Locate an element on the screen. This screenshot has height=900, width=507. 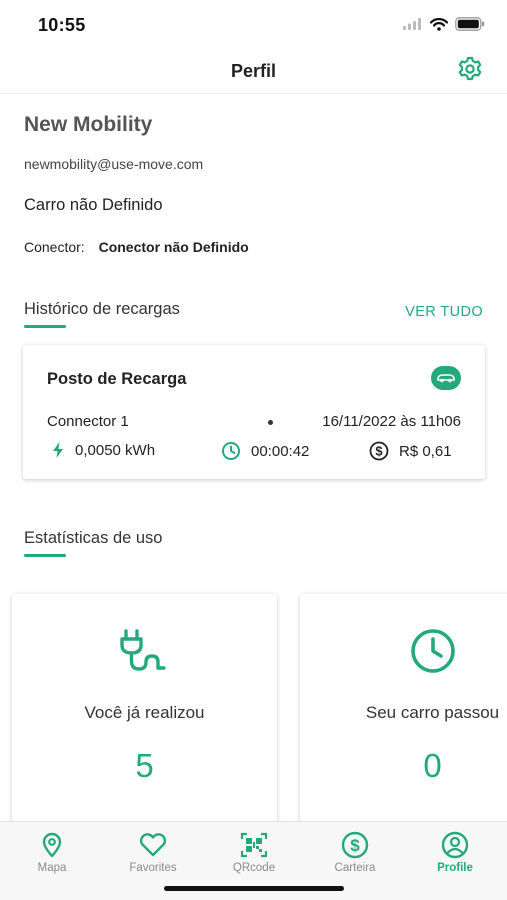
tab-label: Profile is located at coordinates (455, 868).